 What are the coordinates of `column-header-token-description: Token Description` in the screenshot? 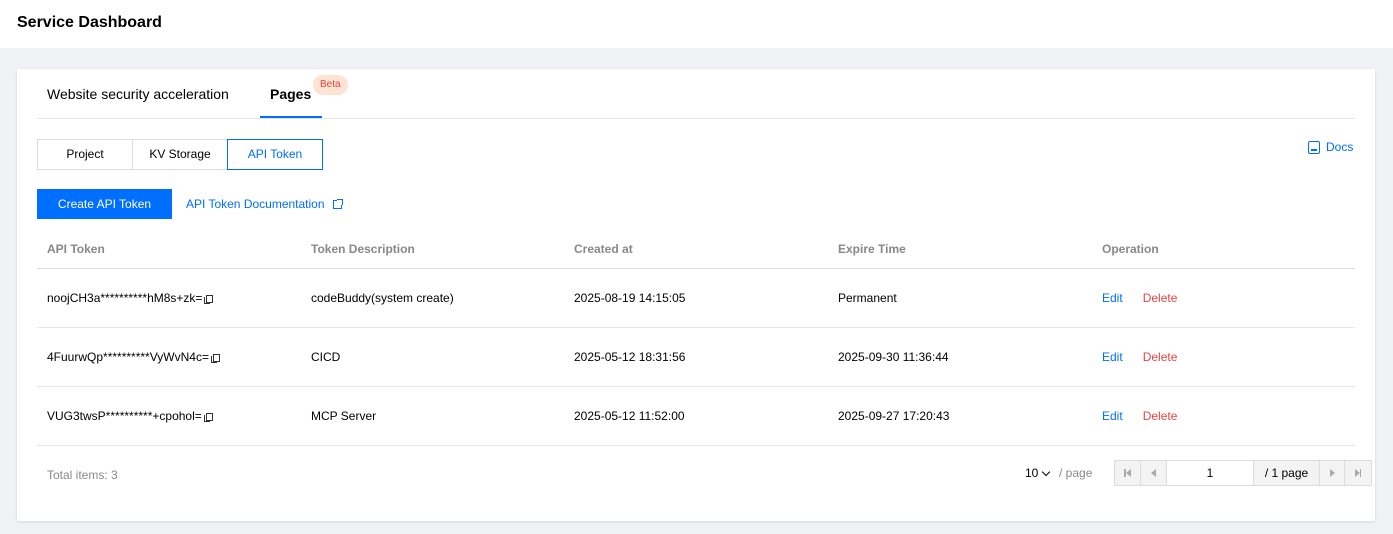 It's located at (363, 249).